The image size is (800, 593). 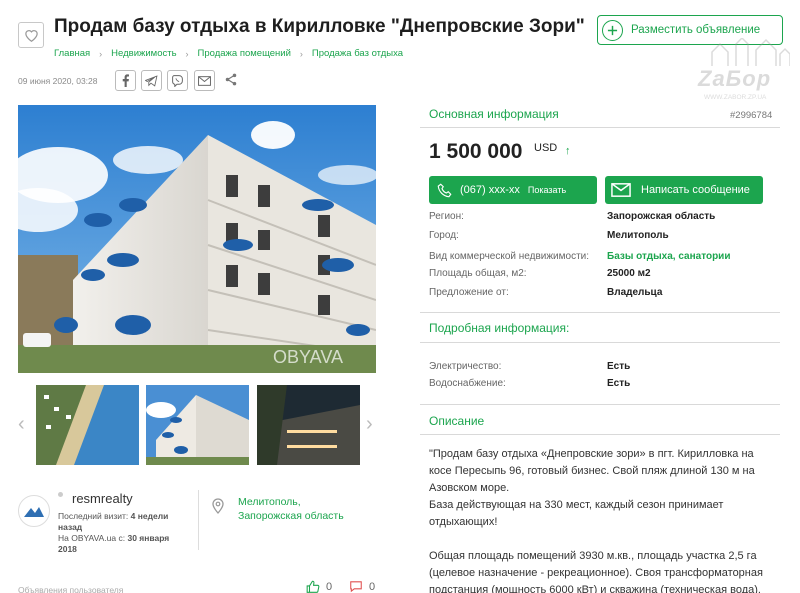 I want to click on gallery-prev-button: ‹, so click(x=21, y=424).